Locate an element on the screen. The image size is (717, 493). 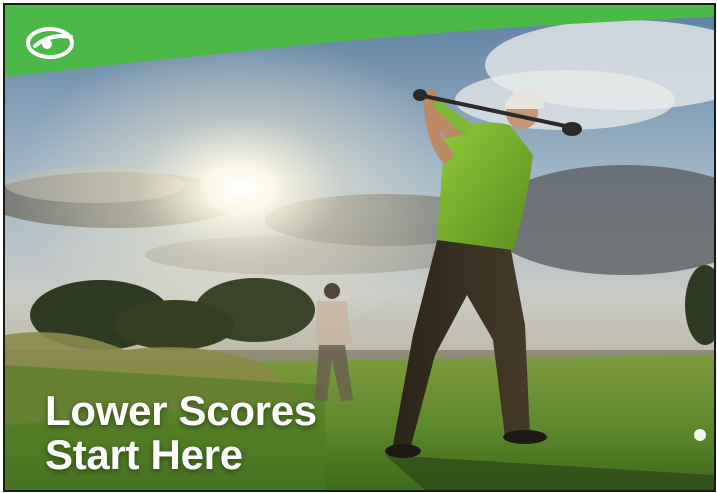
headline: Lower Scores Start Here is located at coordinates (181, 433).